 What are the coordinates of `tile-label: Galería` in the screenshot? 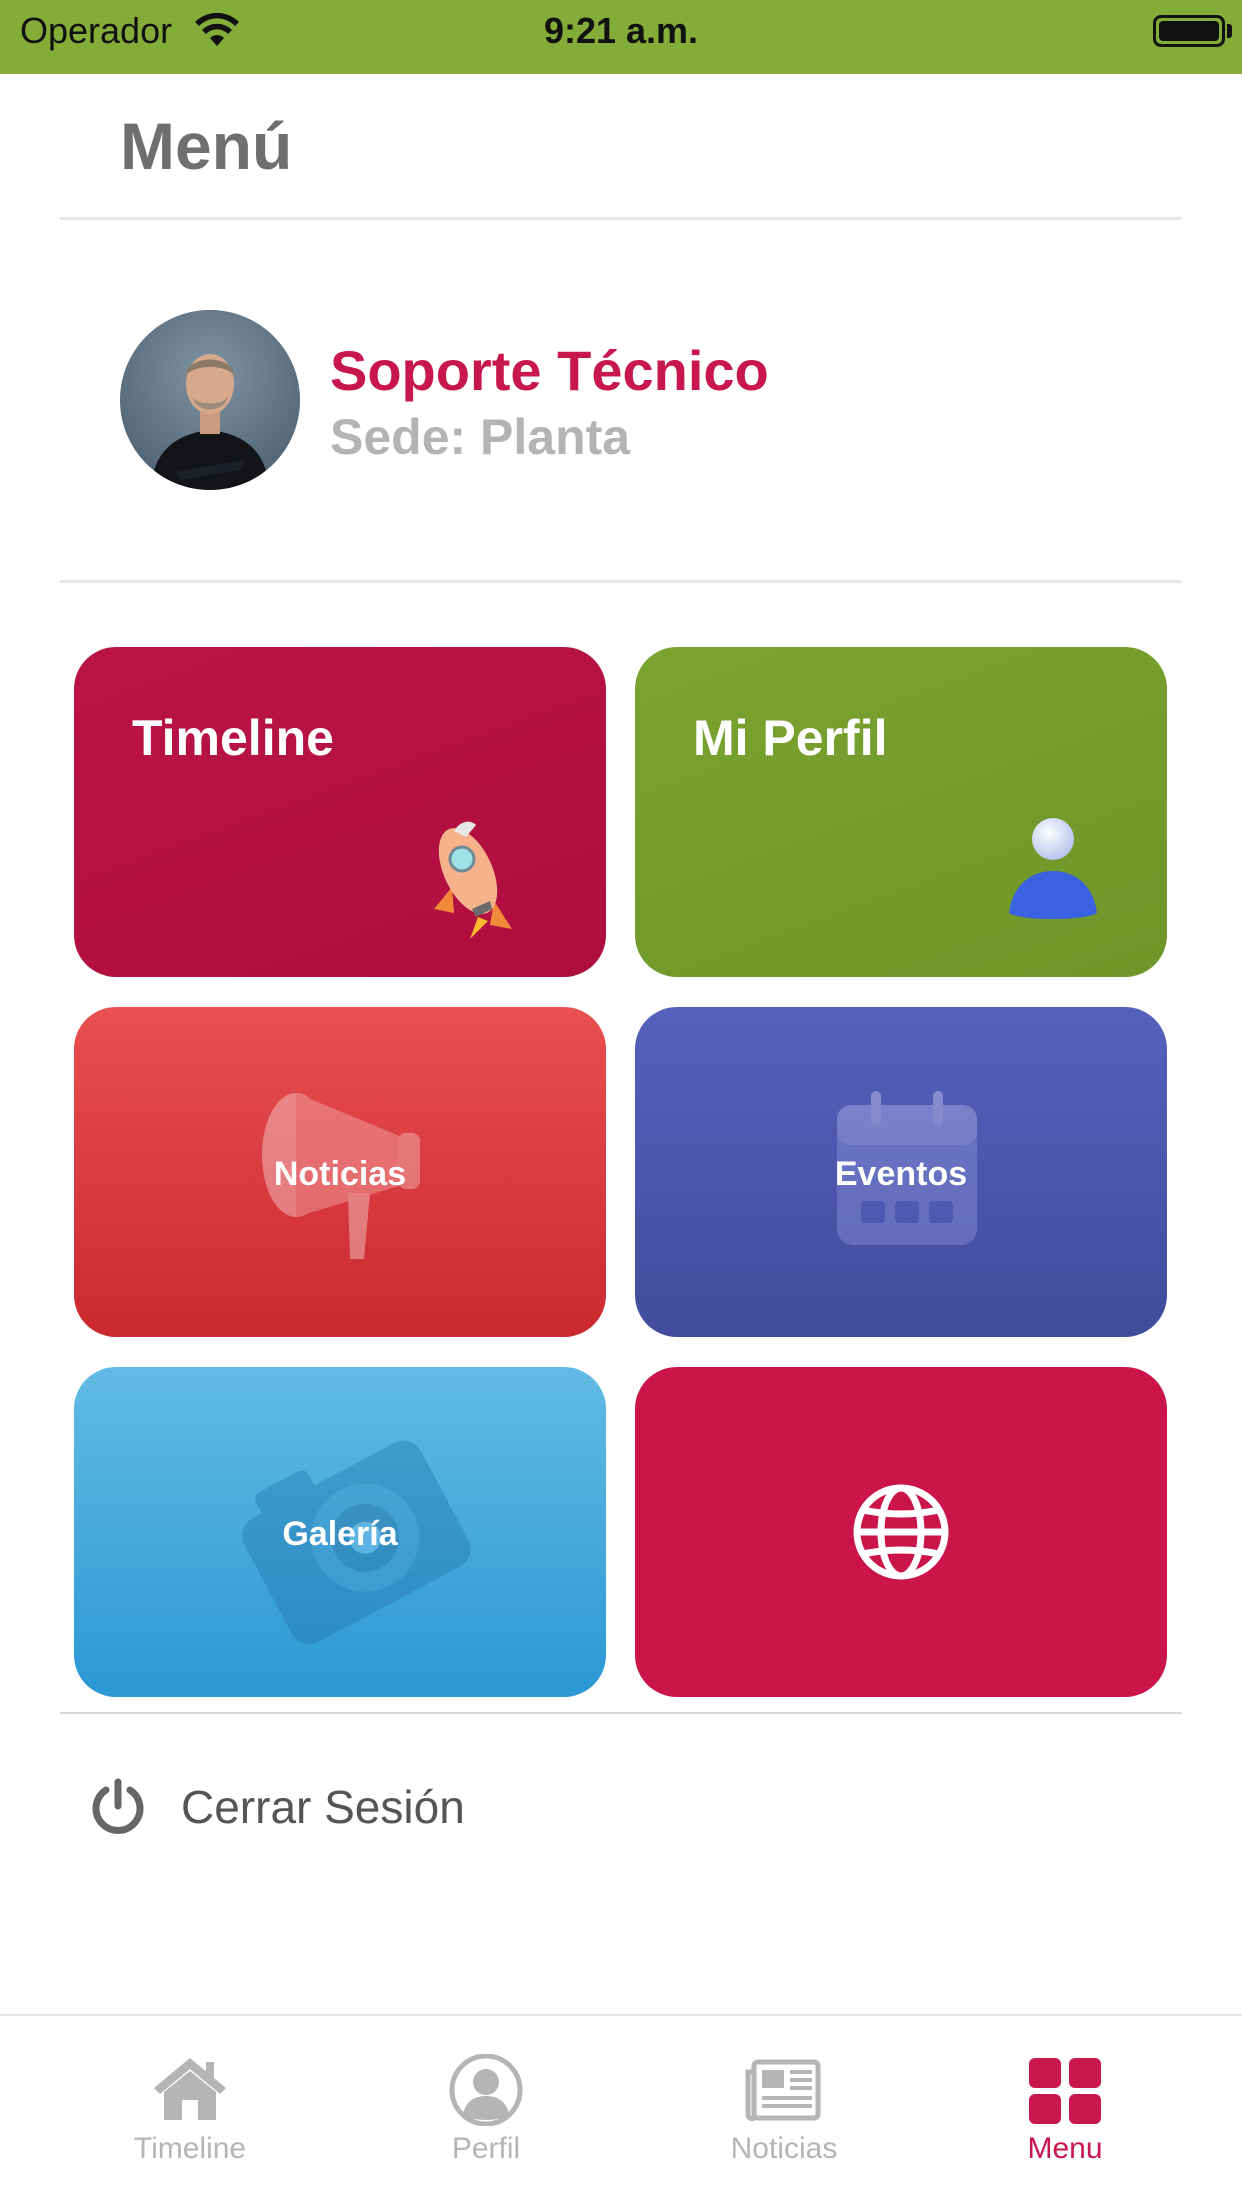 It's located at (340, 1534).